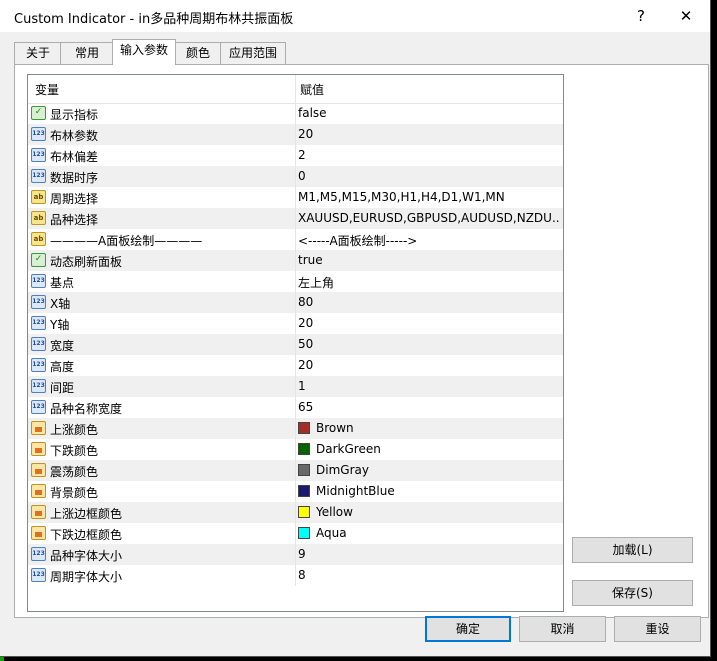 The image size is (717, 661). What do you see at coordinates (429, 260) in the screenshot?
I see `parameter-value: true` at bounding box center [429, 260].